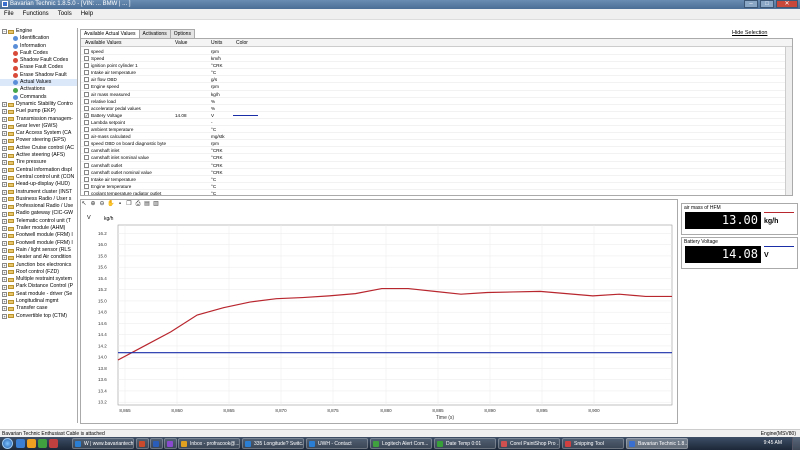 The image size is (800, 450). What do you see at coordinates (38, 177) in the screenshot?
I see `tree-node-module: + Central control unit (CON` at bounding box center [38, 177].